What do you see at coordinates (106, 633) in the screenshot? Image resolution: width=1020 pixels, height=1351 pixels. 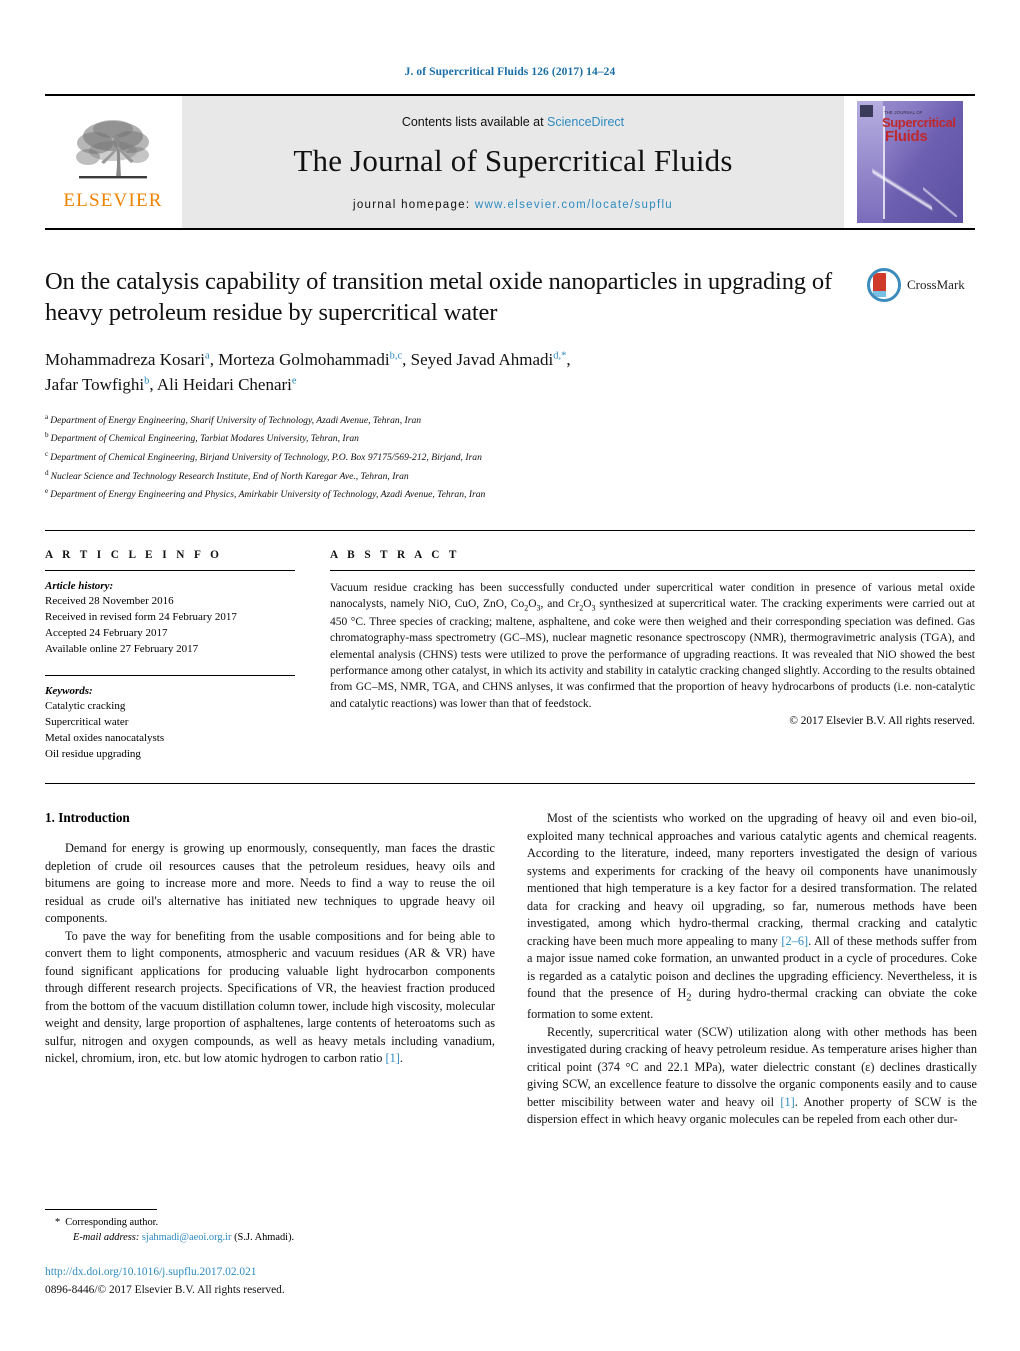 I see `article-history-item: Accepted 24 February 2017` at bounding box center [106, 633].